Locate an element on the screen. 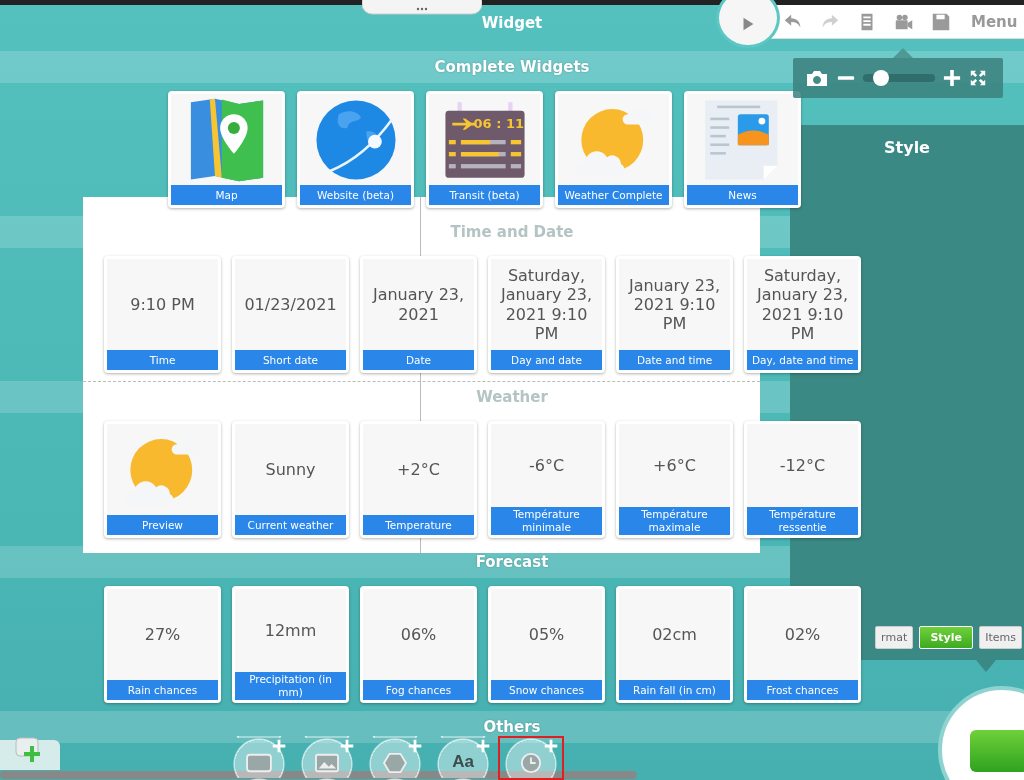 The width and height of the screenshot is (1024, 780). widget-card: -12°C Température ressentie is located at coordinates (802, 479).